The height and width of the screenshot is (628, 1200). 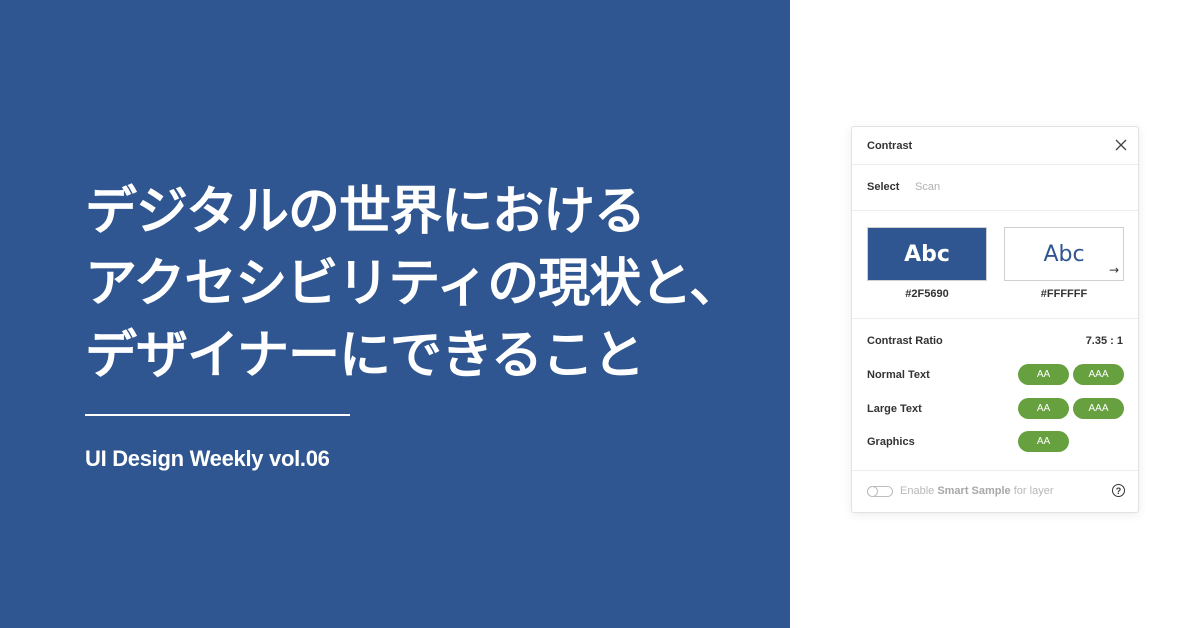 What do you see at coordinates (927, 187) in the screenshot?
I see `tab-scan: Scan` at bounding box center [927, 187].